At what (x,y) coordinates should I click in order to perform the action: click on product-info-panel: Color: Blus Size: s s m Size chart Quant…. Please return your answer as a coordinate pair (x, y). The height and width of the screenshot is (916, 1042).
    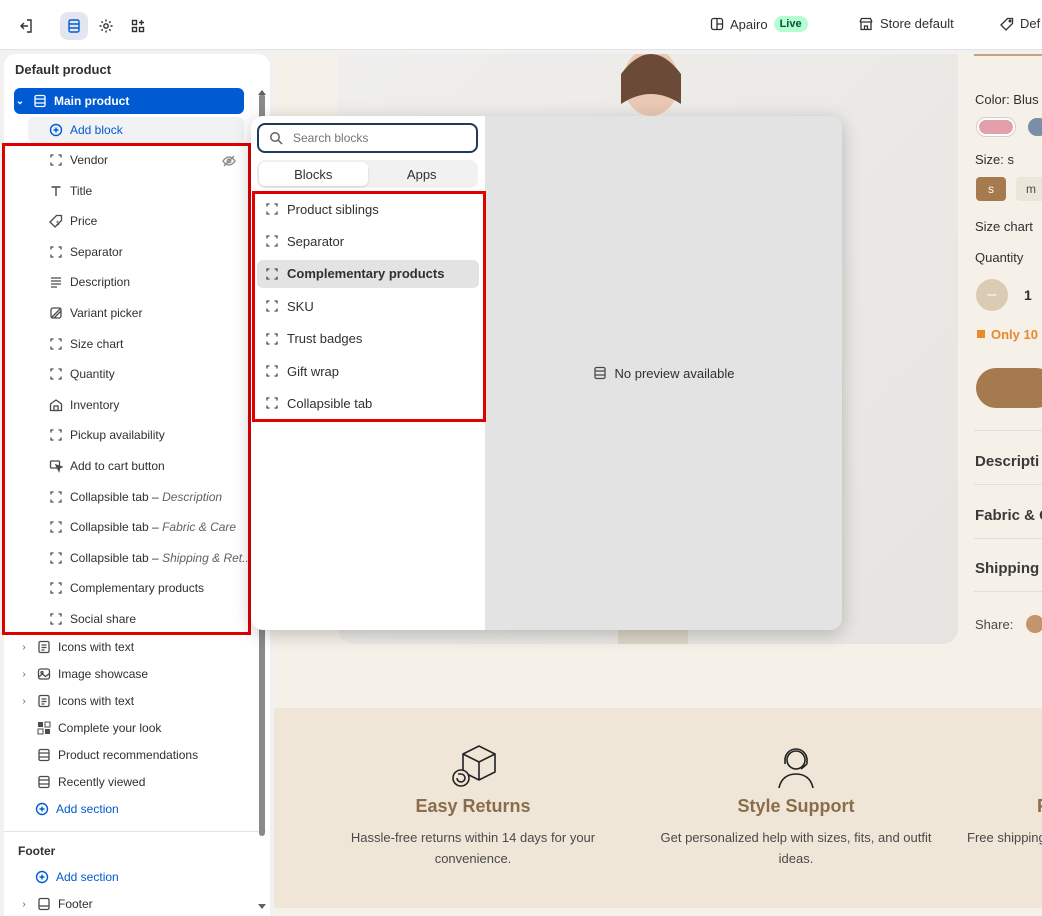
    Looking at the image, I should click on (1008, 354).